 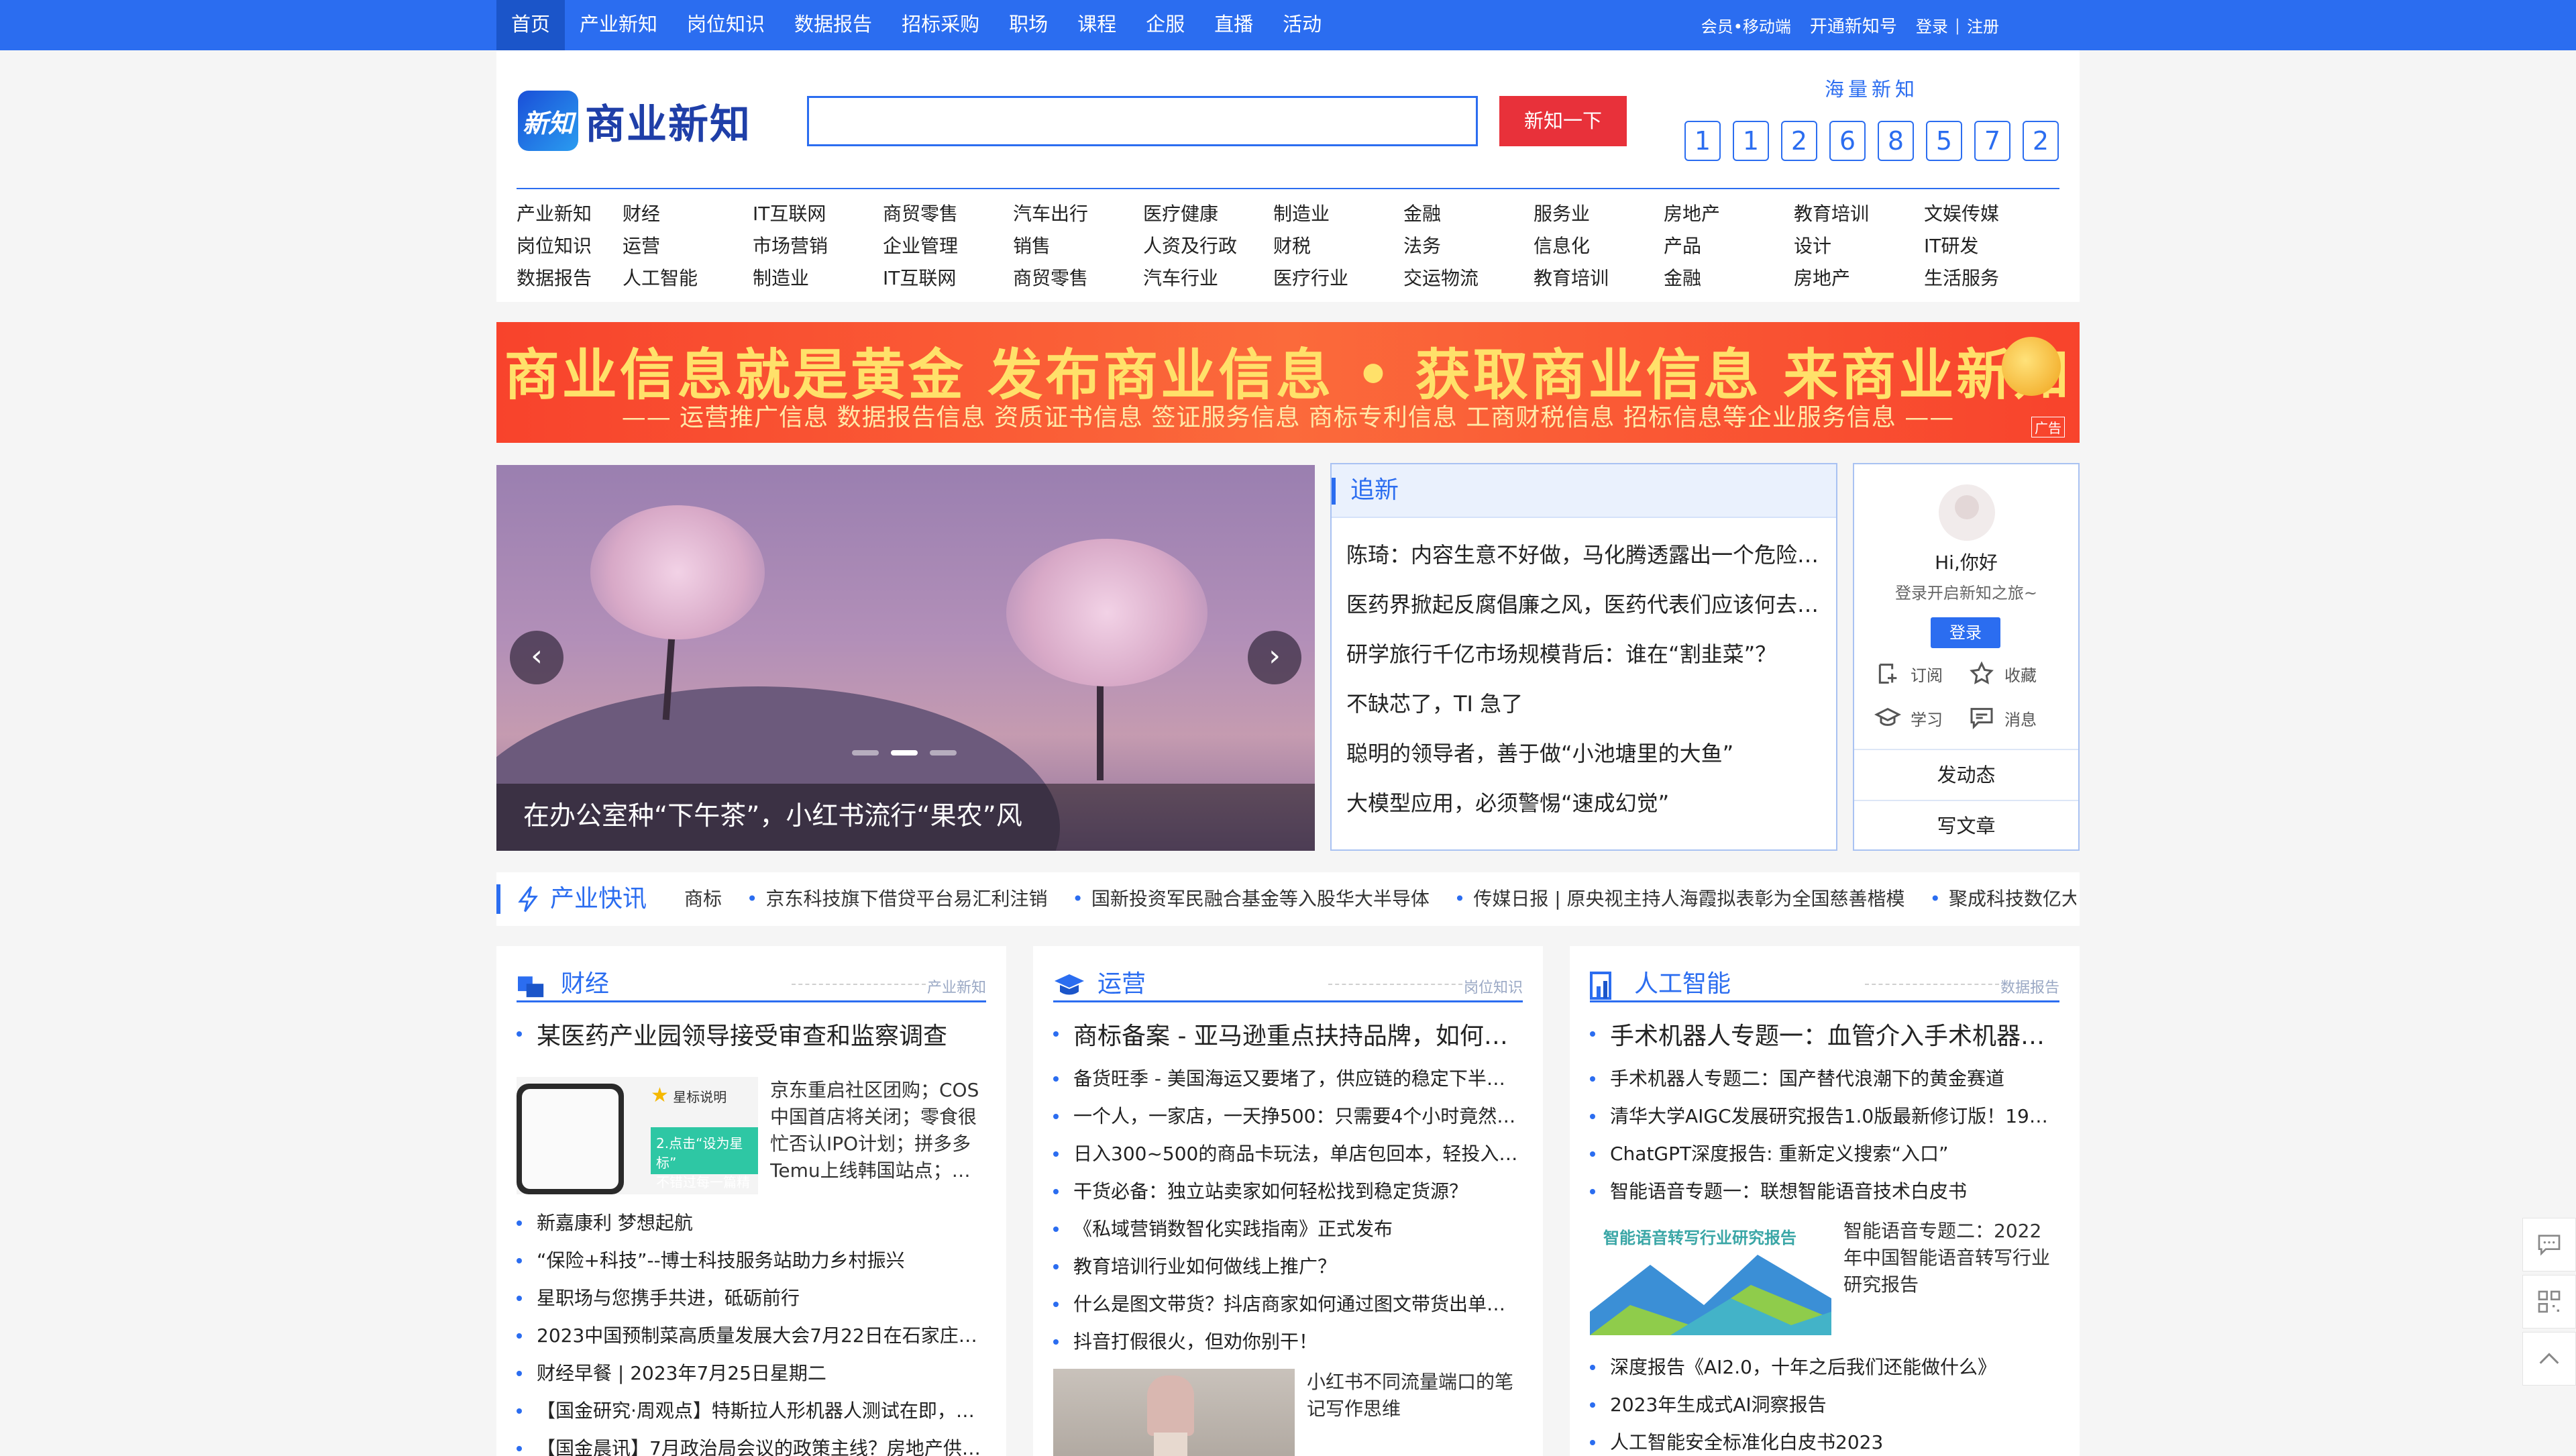 I want to click on category-link: 交运物流, so click(x=1468, y=279).